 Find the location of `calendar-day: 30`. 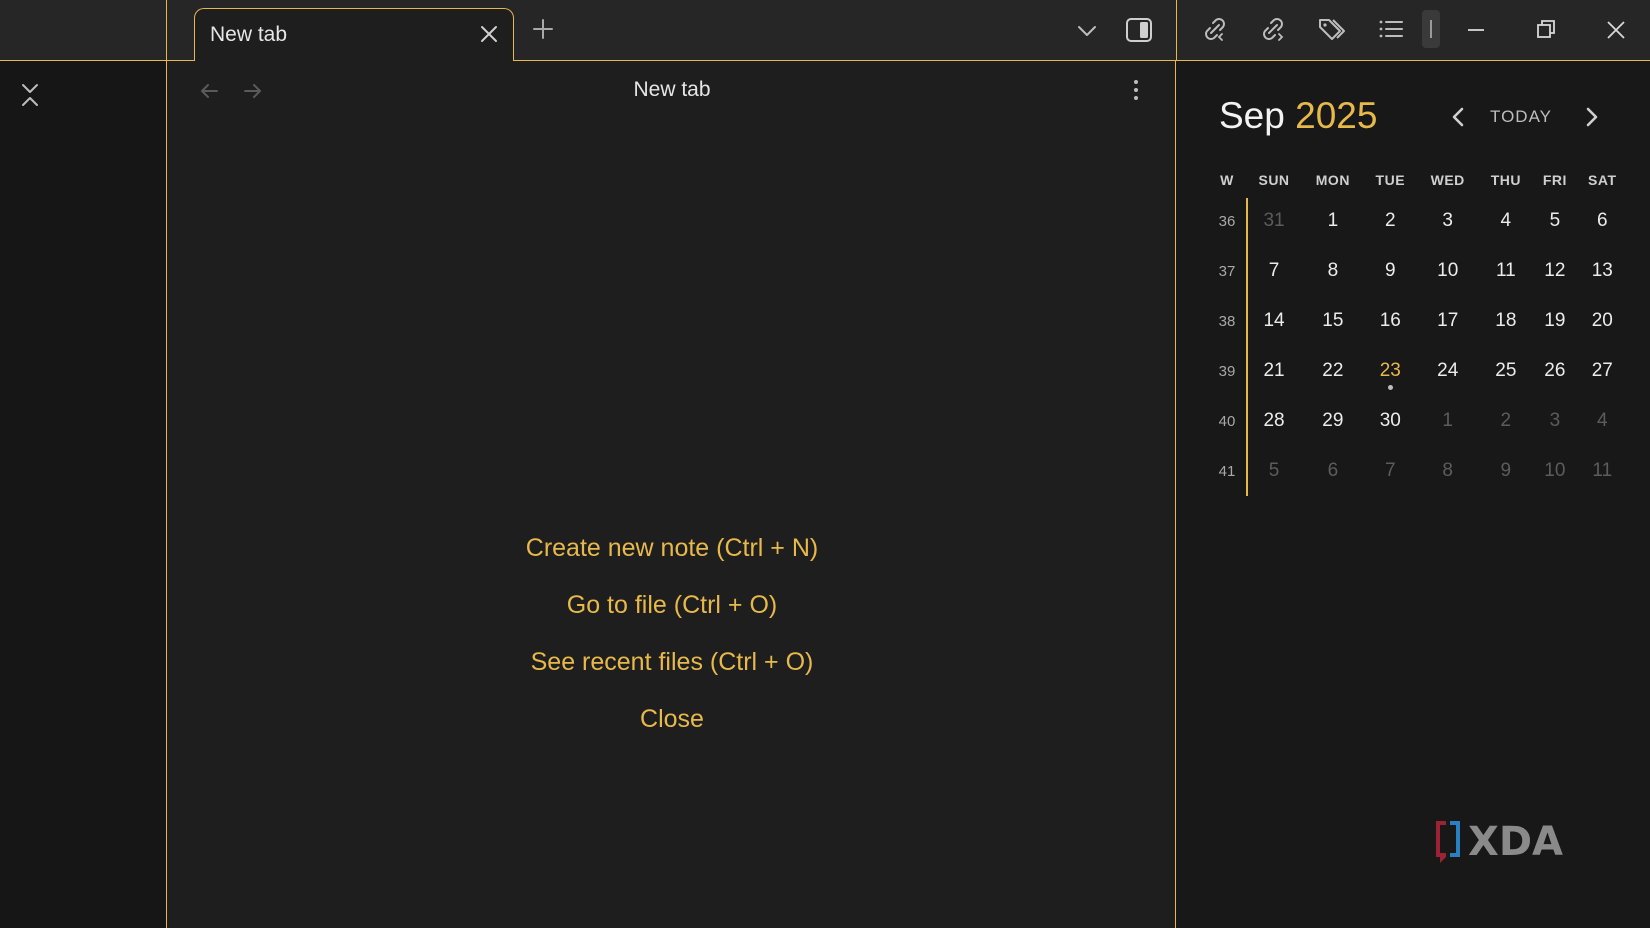

calendar-day: 30 is located at coordinates (1390, 421).